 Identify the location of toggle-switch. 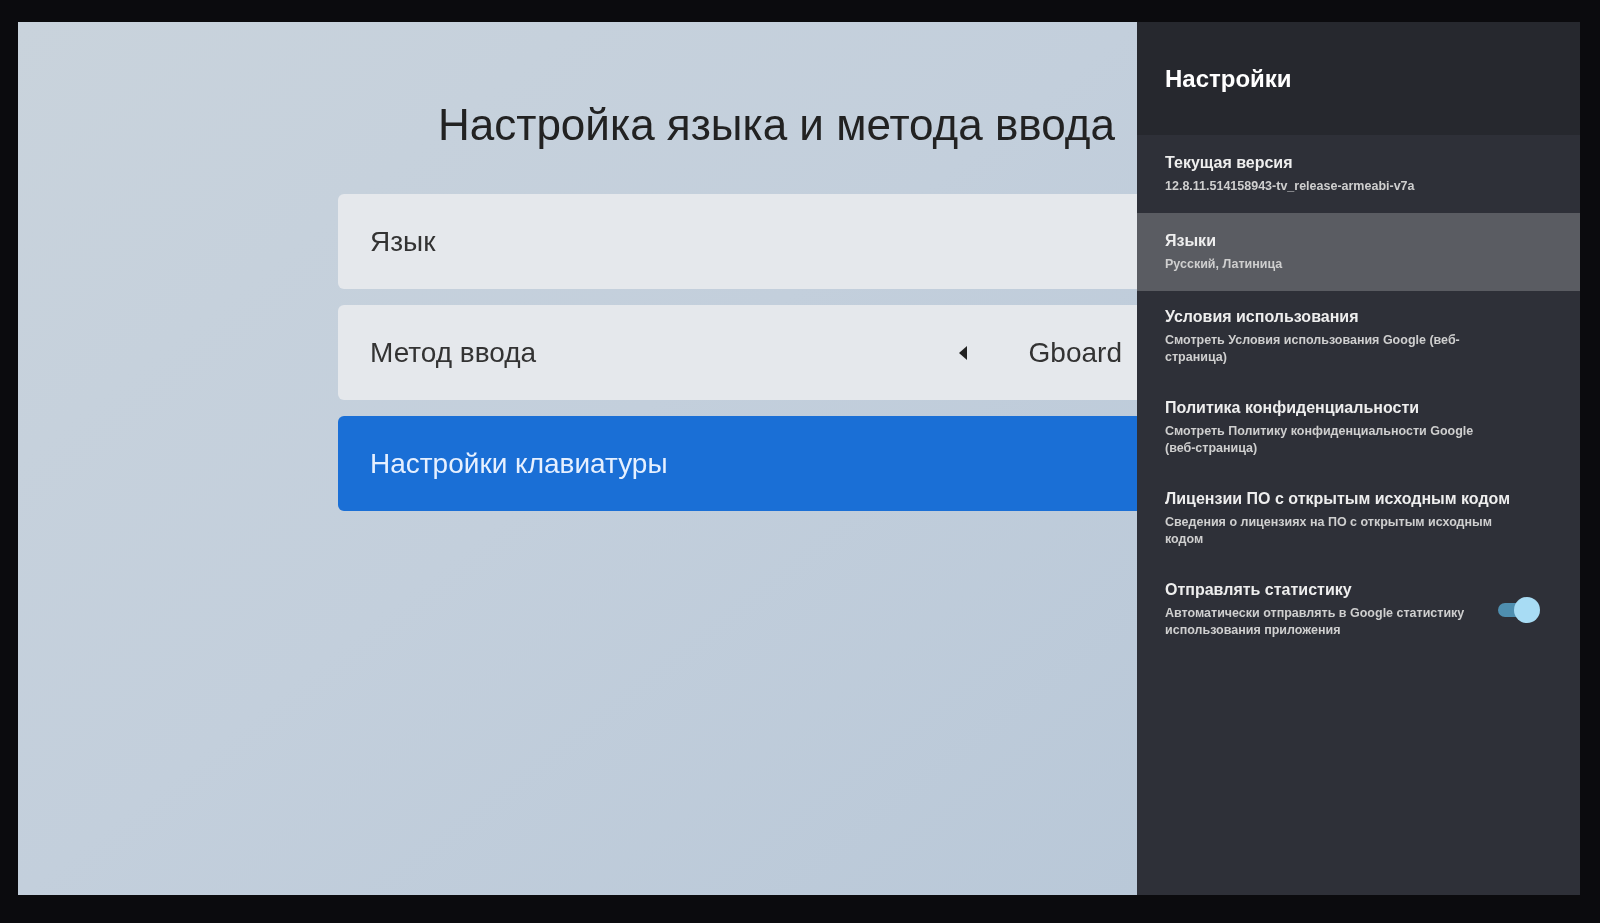
(1518, 609).